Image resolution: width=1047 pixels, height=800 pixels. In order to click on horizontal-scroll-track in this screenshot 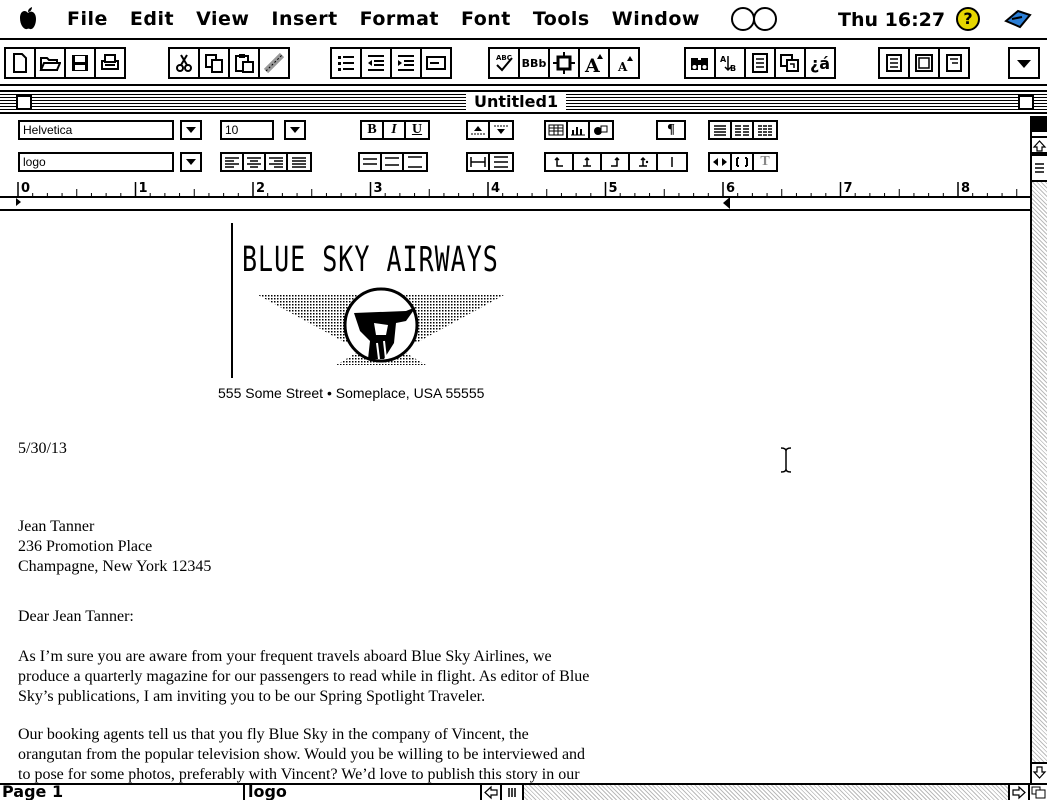, I will do `click(766, 792)`.